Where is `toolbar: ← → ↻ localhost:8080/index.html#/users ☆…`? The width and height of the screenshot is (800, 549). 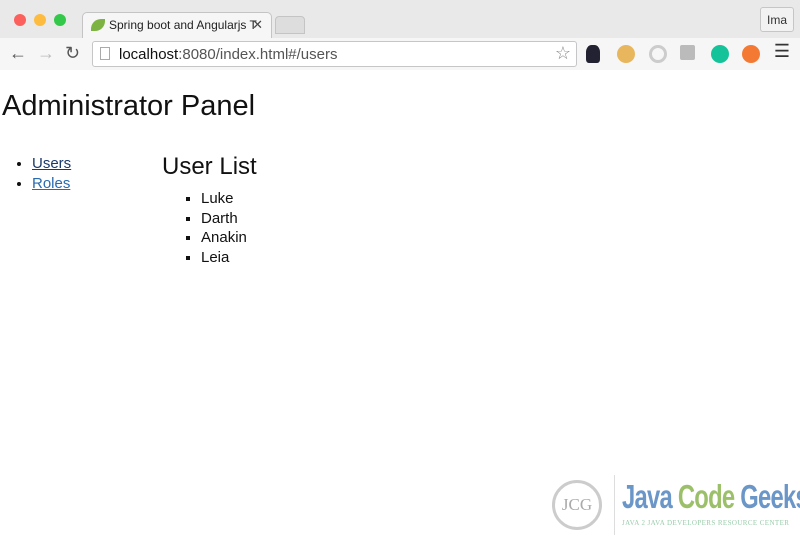
toolbar: ← → ↻ localhost:8080/index.html#/users ☆… is located at coordinates (400, 54).